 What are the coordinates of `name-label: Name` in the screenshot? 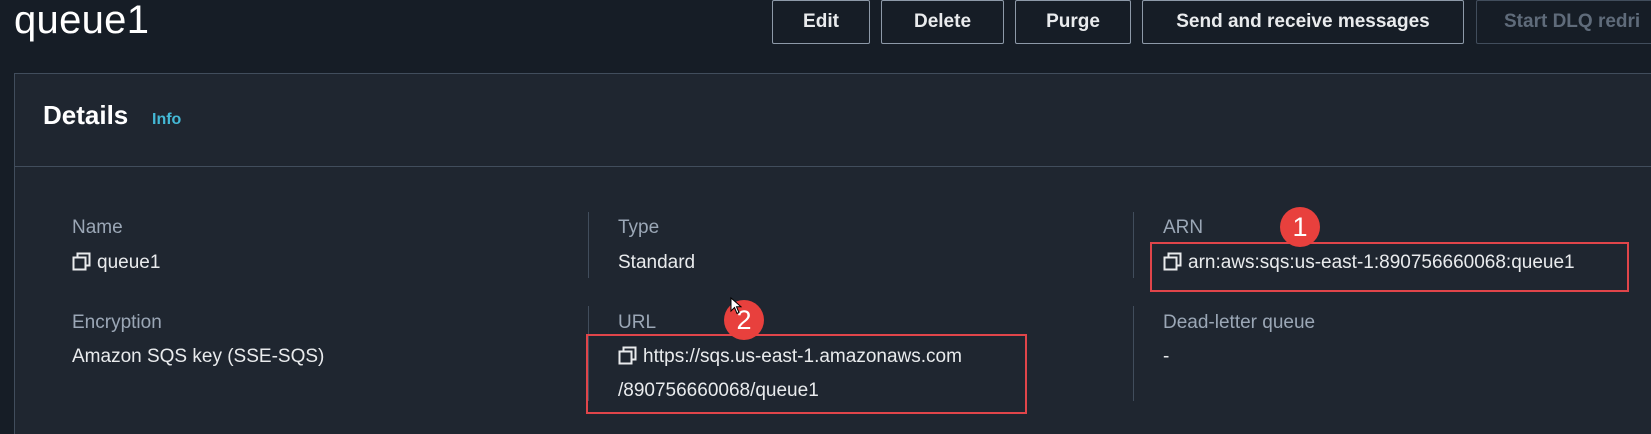 It's located at (97, 227).